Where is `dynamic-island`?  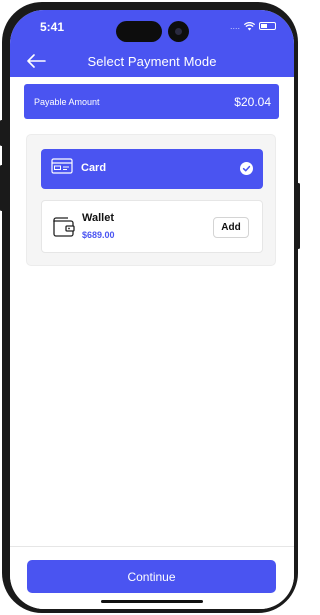 dynamic-island is located at coordinates (139, 31).